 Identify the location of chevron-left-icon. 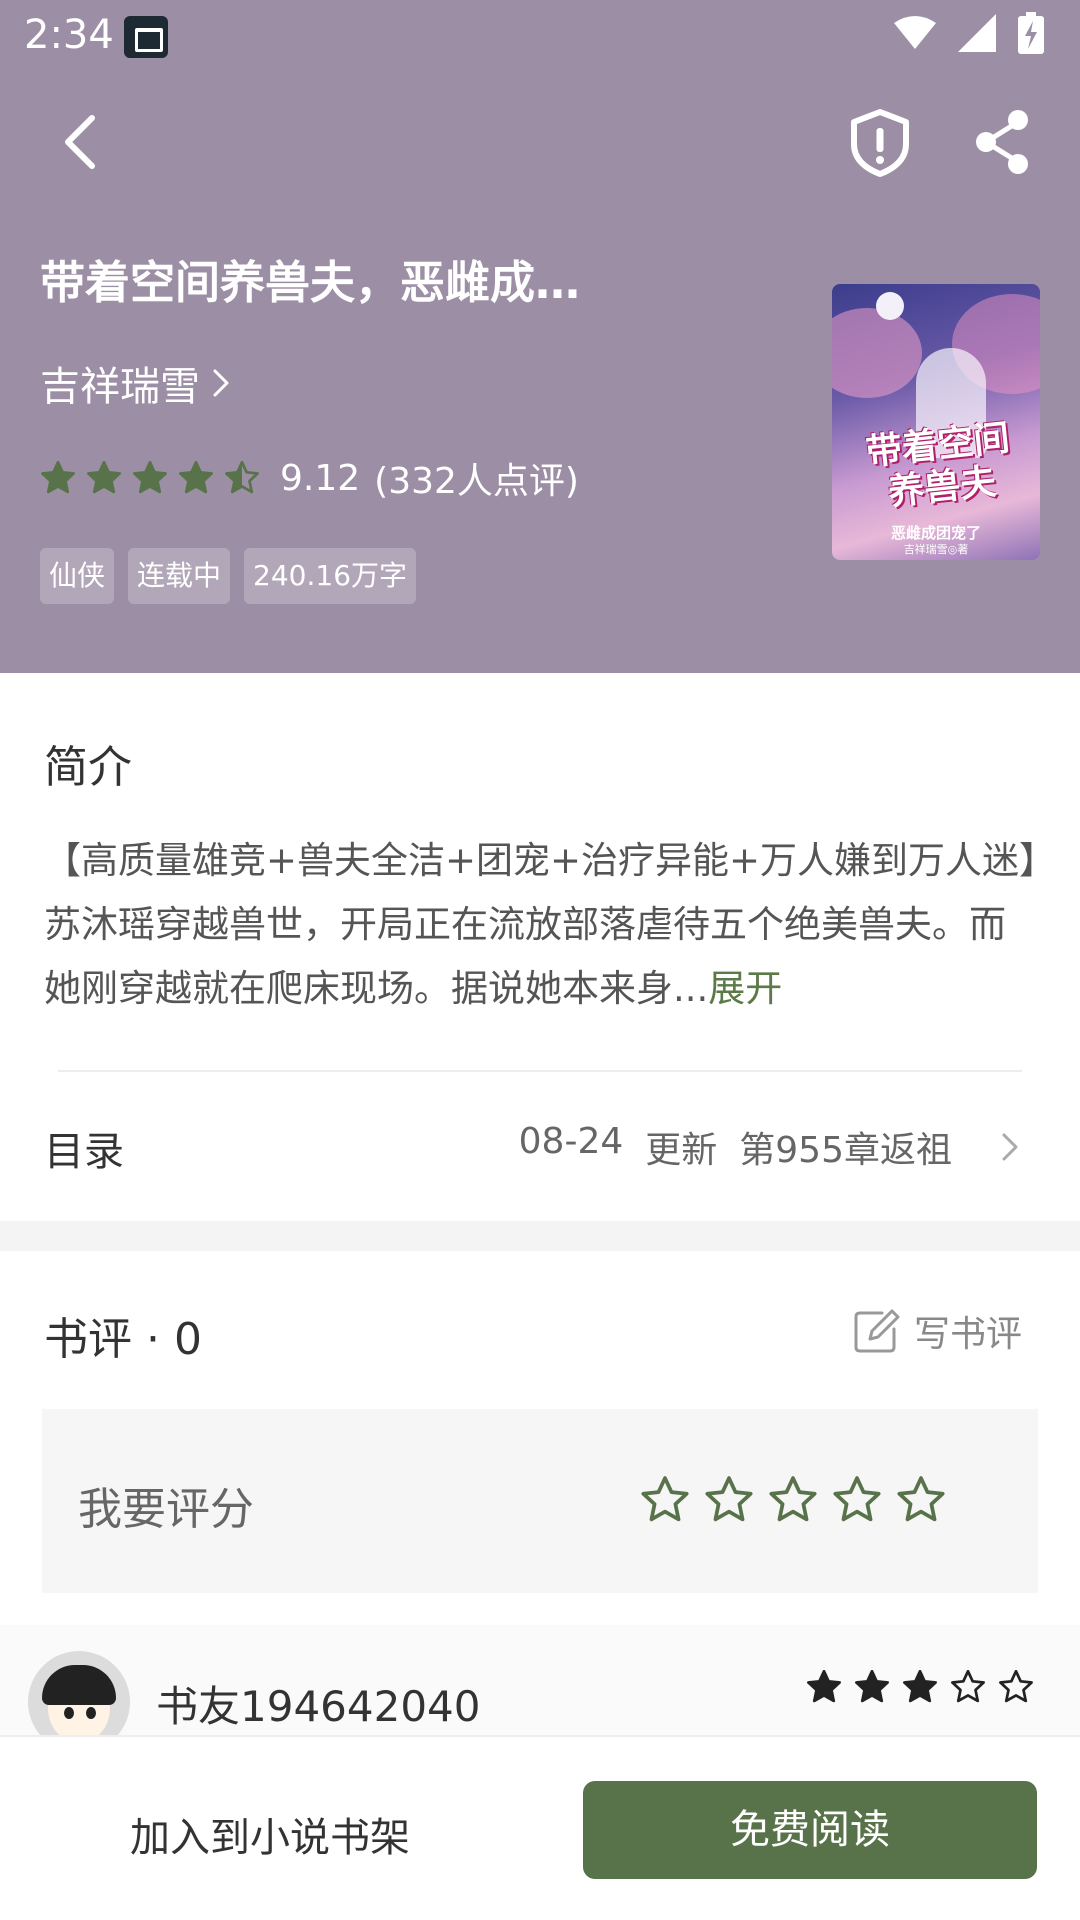
(80, 142).